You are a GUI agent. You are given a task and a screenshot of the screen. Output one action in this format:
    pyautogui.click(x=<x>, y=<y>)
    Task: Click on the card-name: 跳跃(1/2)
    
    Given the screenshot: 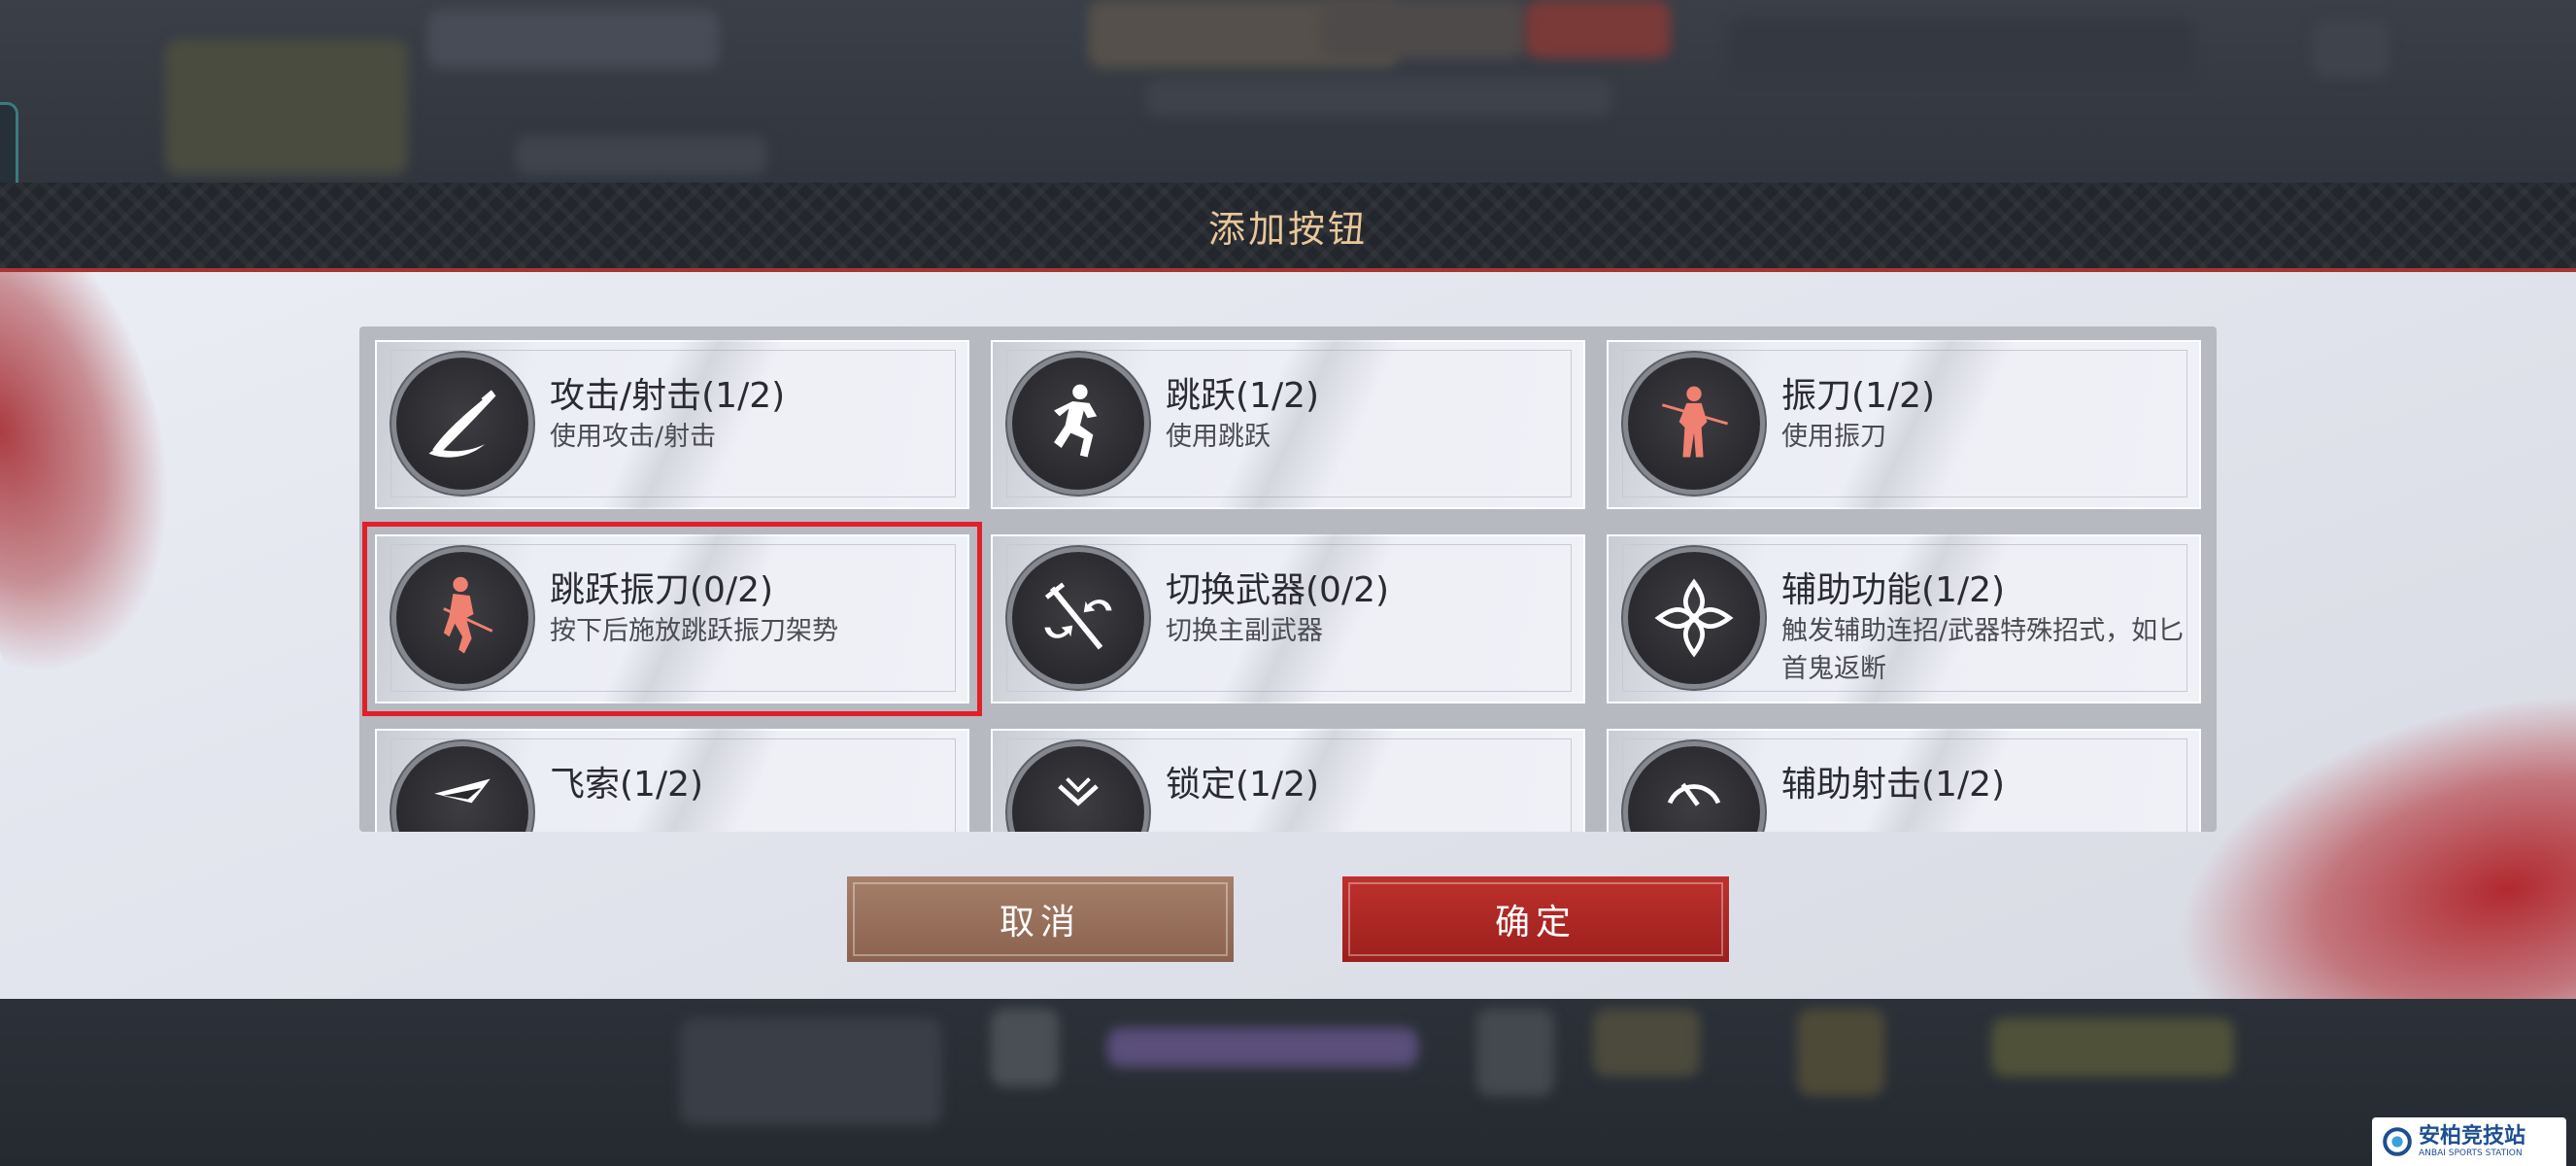 What is the action you would take?
    pyautogui.click(x=1243, y=396)
    